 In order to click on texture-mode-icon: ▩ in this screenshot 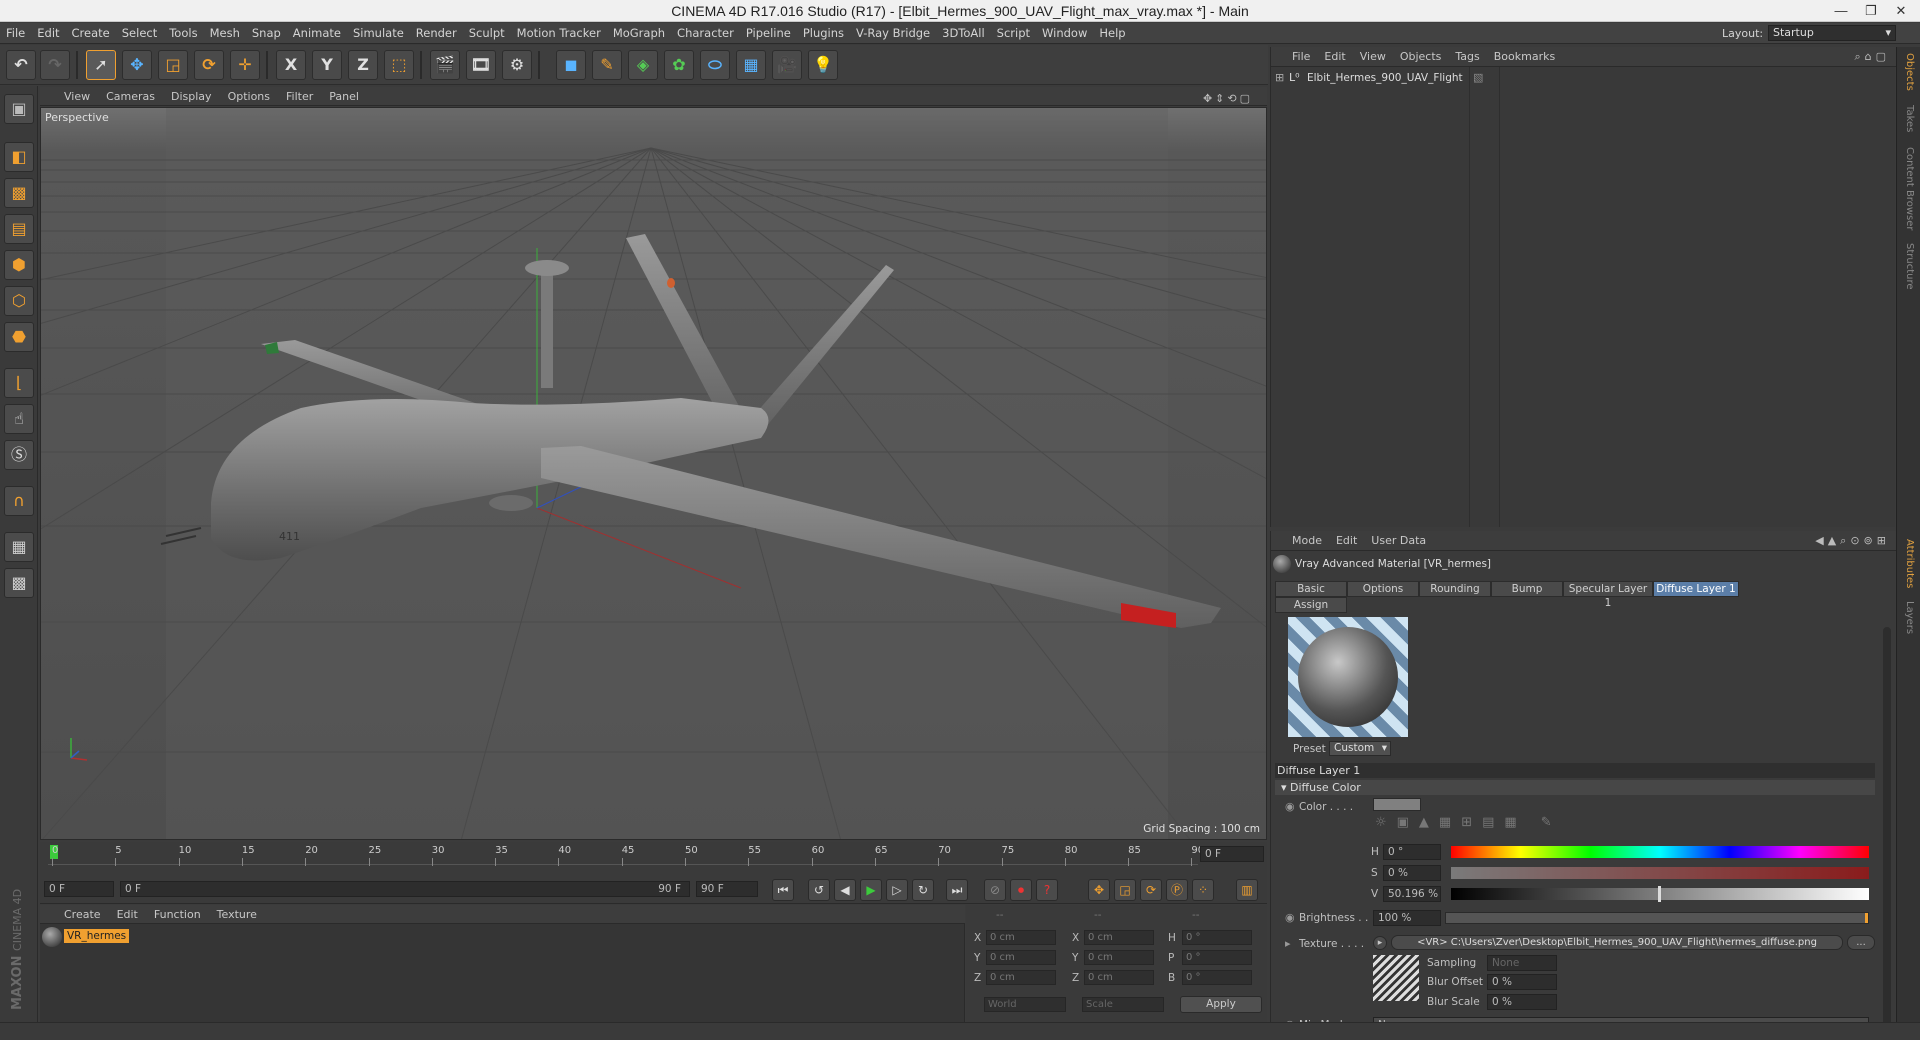, I will do `click(19, 193)`.